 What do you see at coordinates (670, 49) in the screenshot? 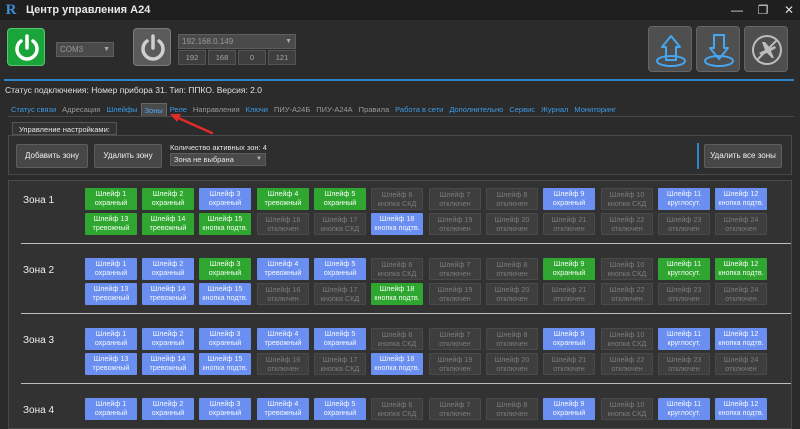
I see `read-config-button` at bounding box center [670, 49].